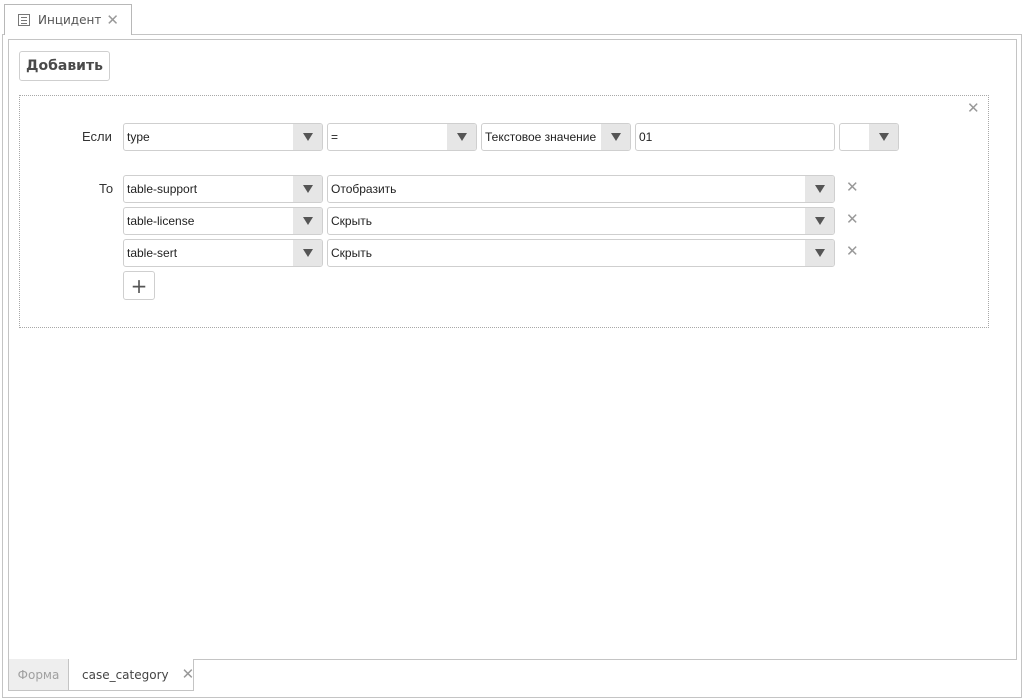 The image size is (1024, 700). I want to click on document-icon, so click(24, 20).